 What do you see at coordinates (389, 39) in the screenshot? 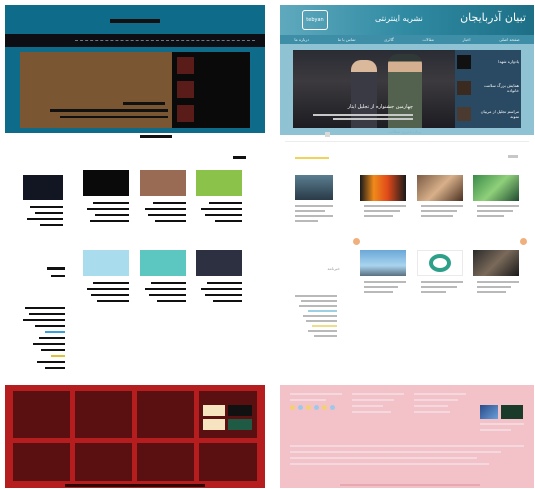
I see `nav-item-gallery: گالری` at bounding box center [389, 39].